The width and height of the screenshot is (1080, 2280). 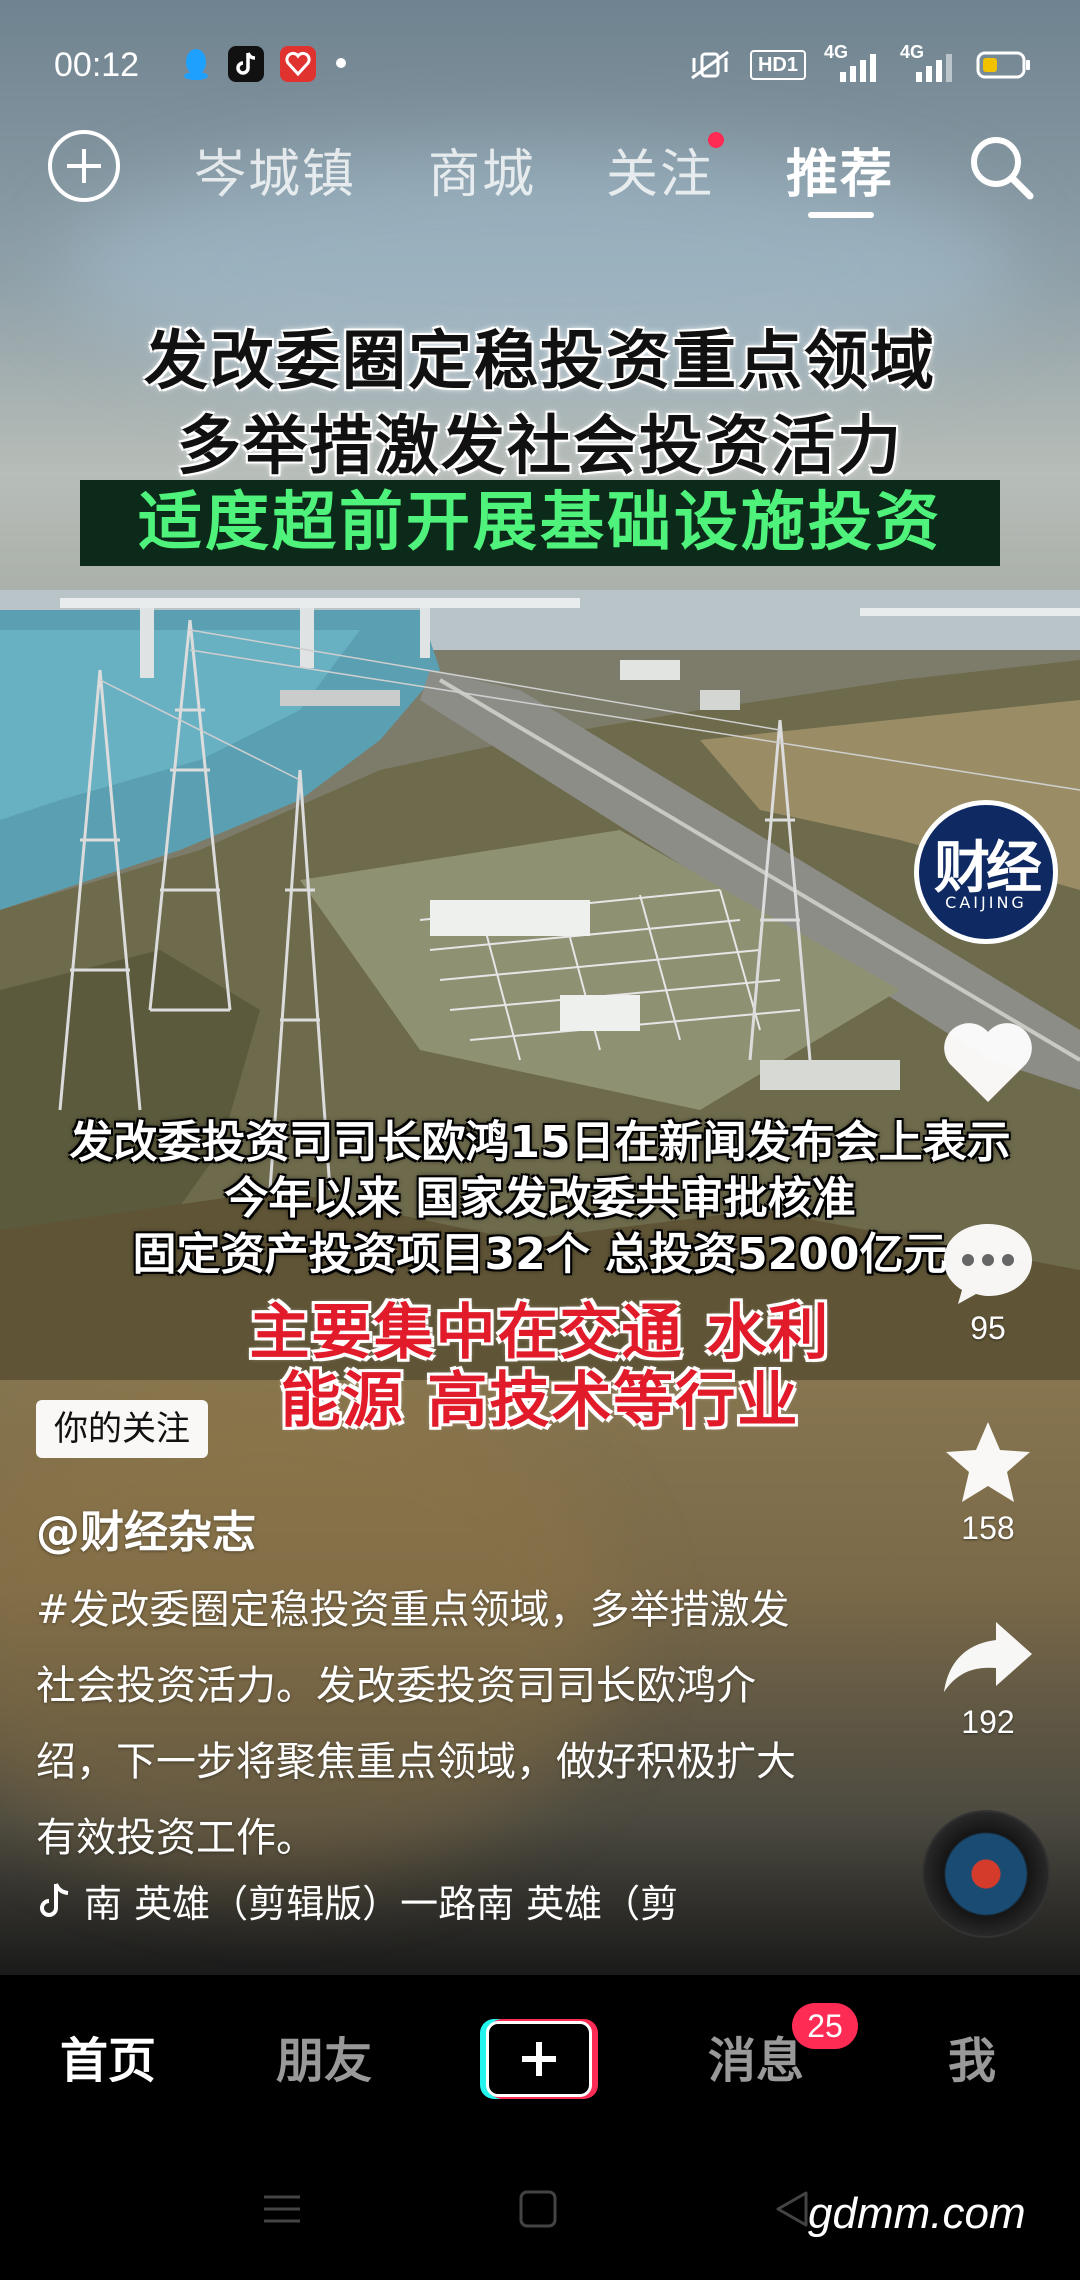 I want to click on watermark: gdmm.com, so click(x=917, y=2213).